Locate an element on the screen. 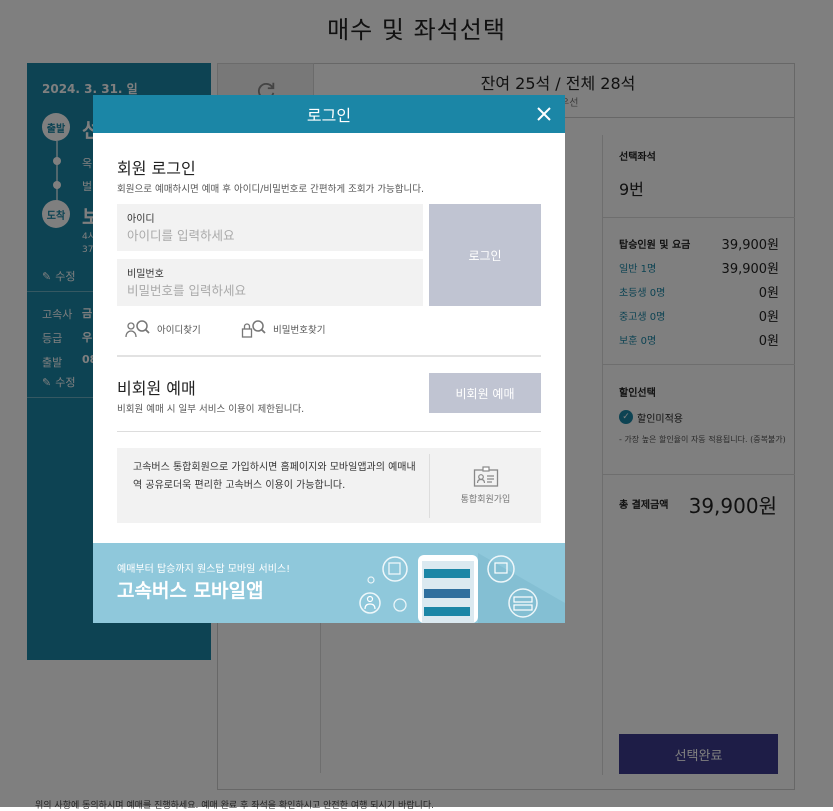 Image resolution: width=833 pixels, height=811 pixels. login-button: 로그인 is located at coordinates (485, 255).